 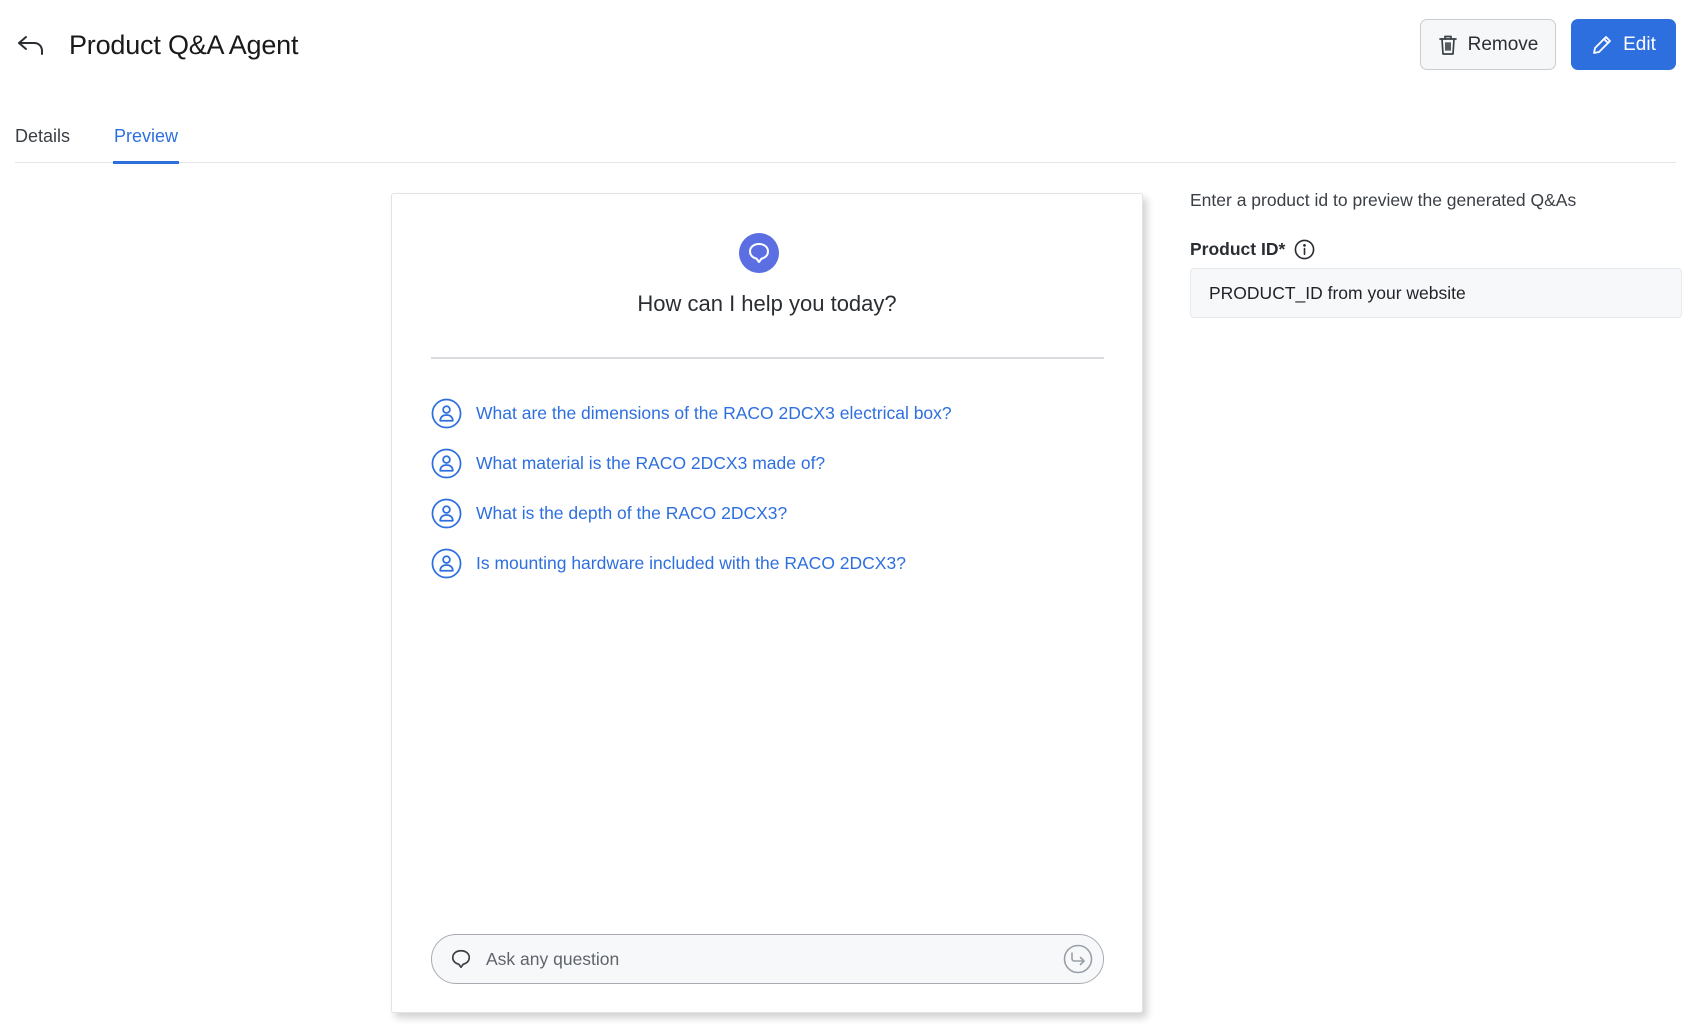 I want to click on suggested-question-text: What material is the RACO 2DCX3 made of?, so click(x=651, y=462).